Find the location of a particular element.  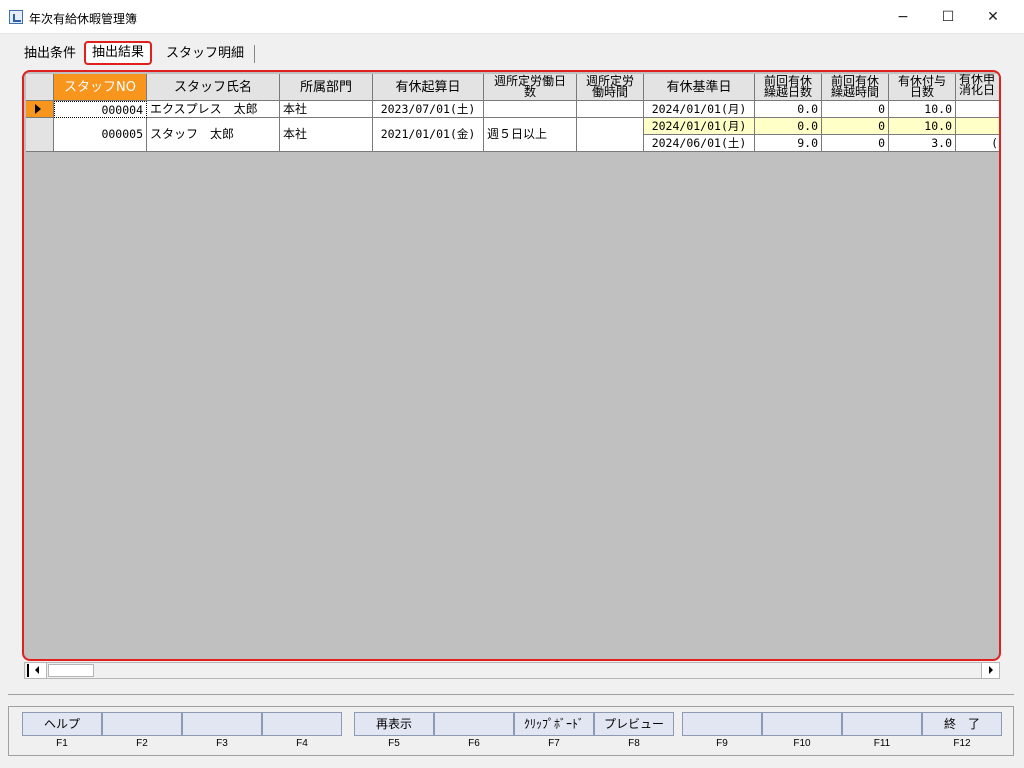

column-header-base-date: 有休基準日 is located at coordinates (699, 87).